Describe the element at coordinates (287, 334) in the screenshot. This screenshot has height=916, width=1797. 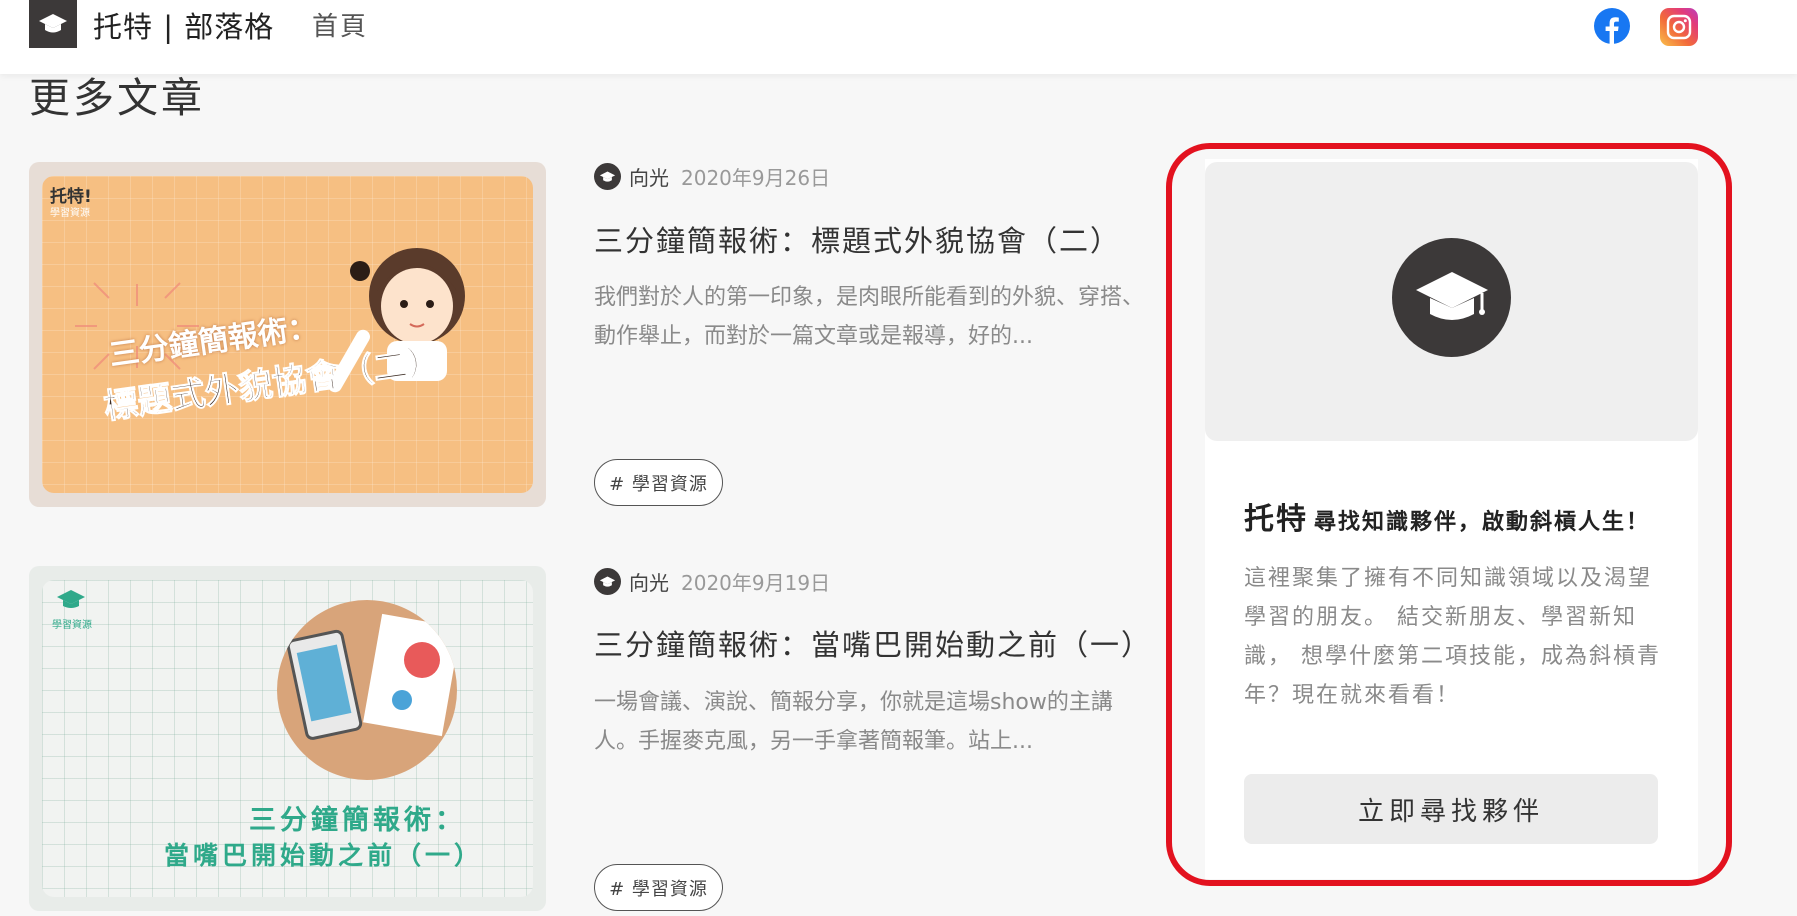
I see `post-thumbnail: 托特! 學習資源 三分鐘簡報術： 標題式外貌協會（二）` at that location.